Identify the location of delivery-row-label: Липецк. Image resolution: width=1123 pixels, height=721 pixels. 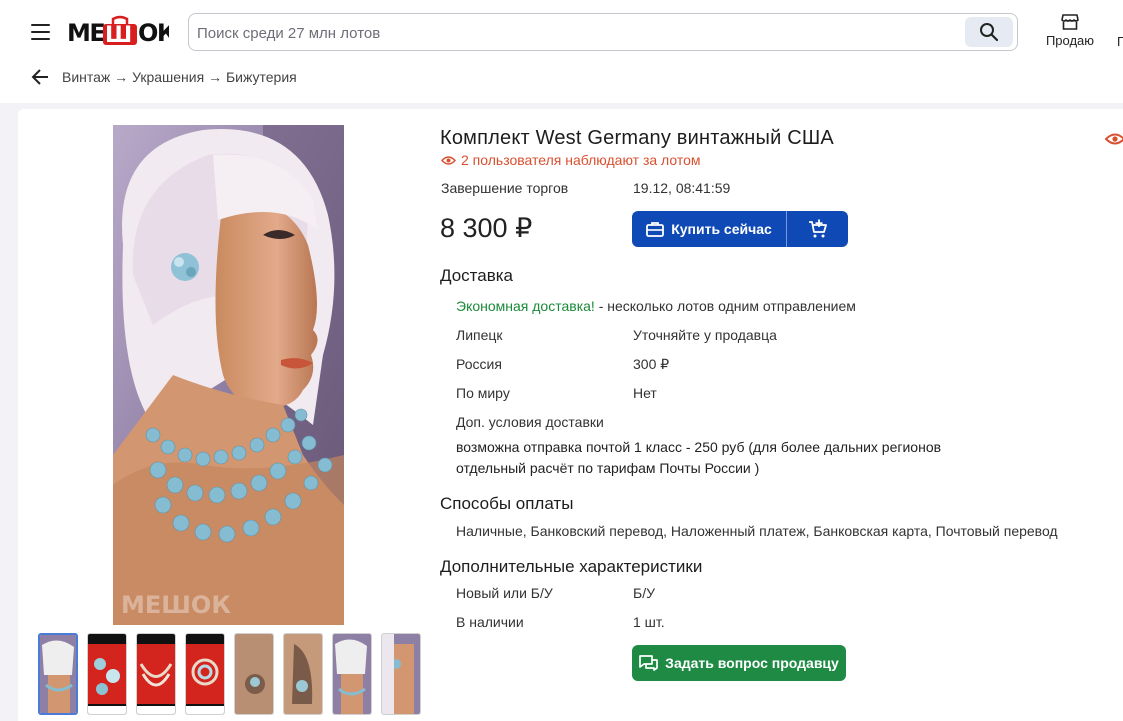
(479, 335).